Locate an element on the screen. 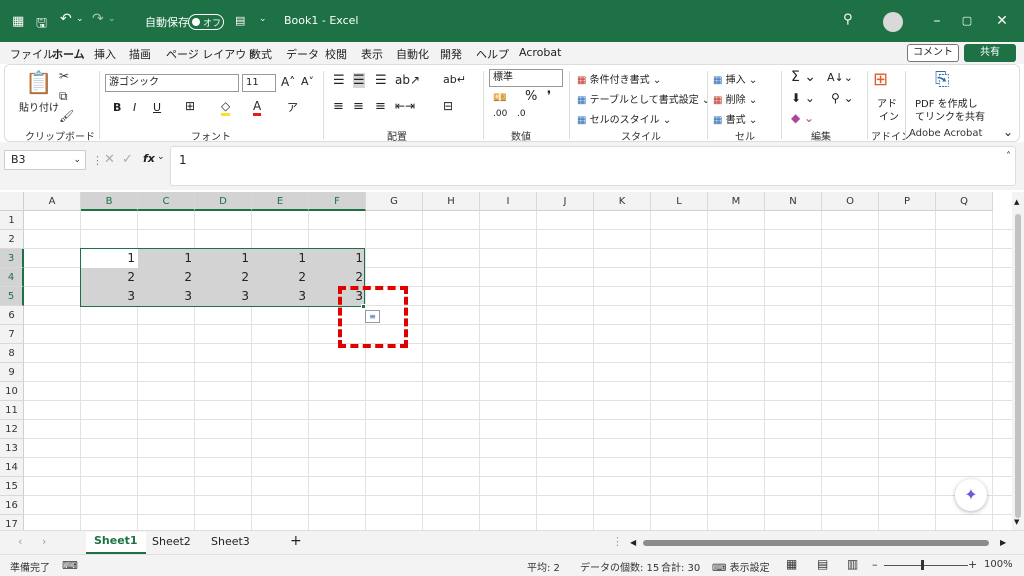 The width and height of the screenshot is (1024, 576). cell-b3: 1 is located at coordinates (109, 258).